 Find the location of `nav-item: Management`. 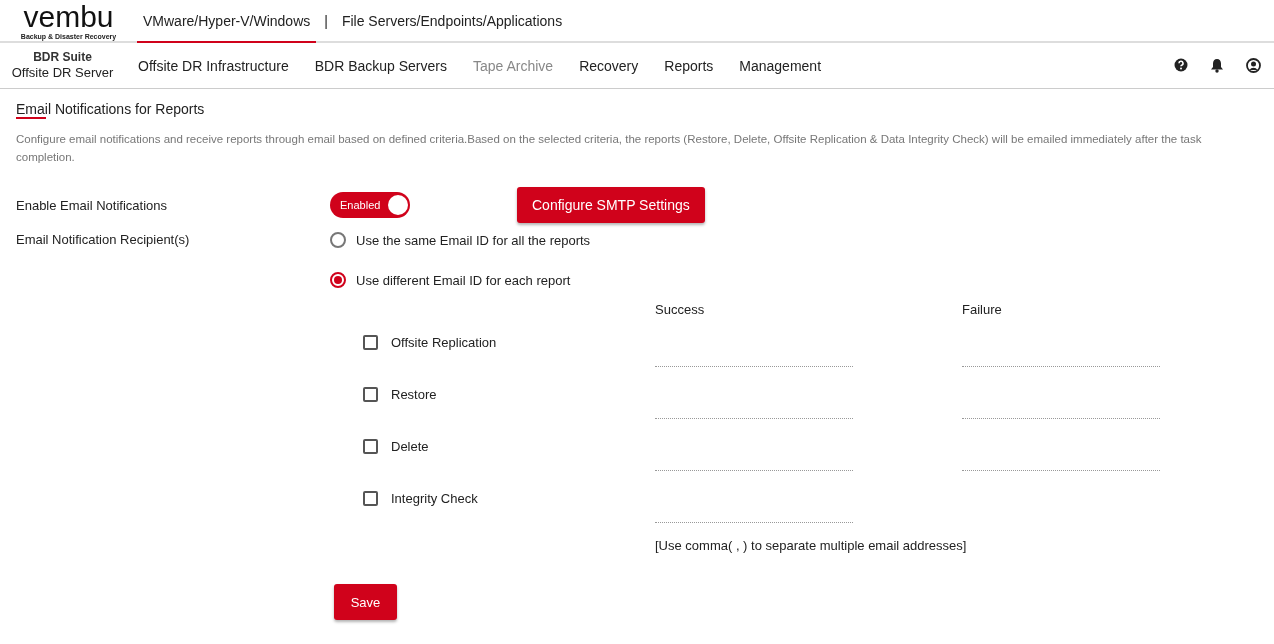

nav-item: Management is located at coordinates (780, 65).